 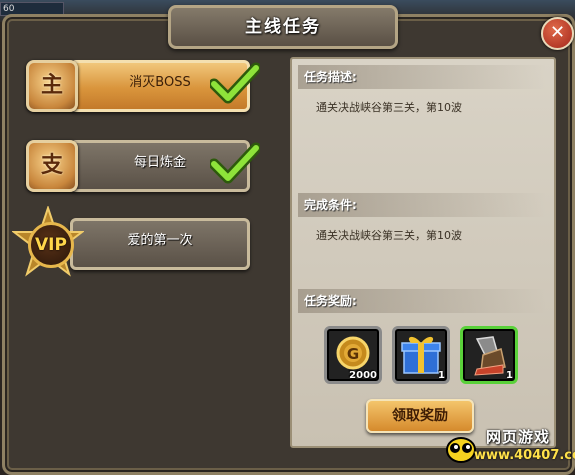 I want to click on quest-item-side: 支 每日炼金, so click(x=140, y=165).